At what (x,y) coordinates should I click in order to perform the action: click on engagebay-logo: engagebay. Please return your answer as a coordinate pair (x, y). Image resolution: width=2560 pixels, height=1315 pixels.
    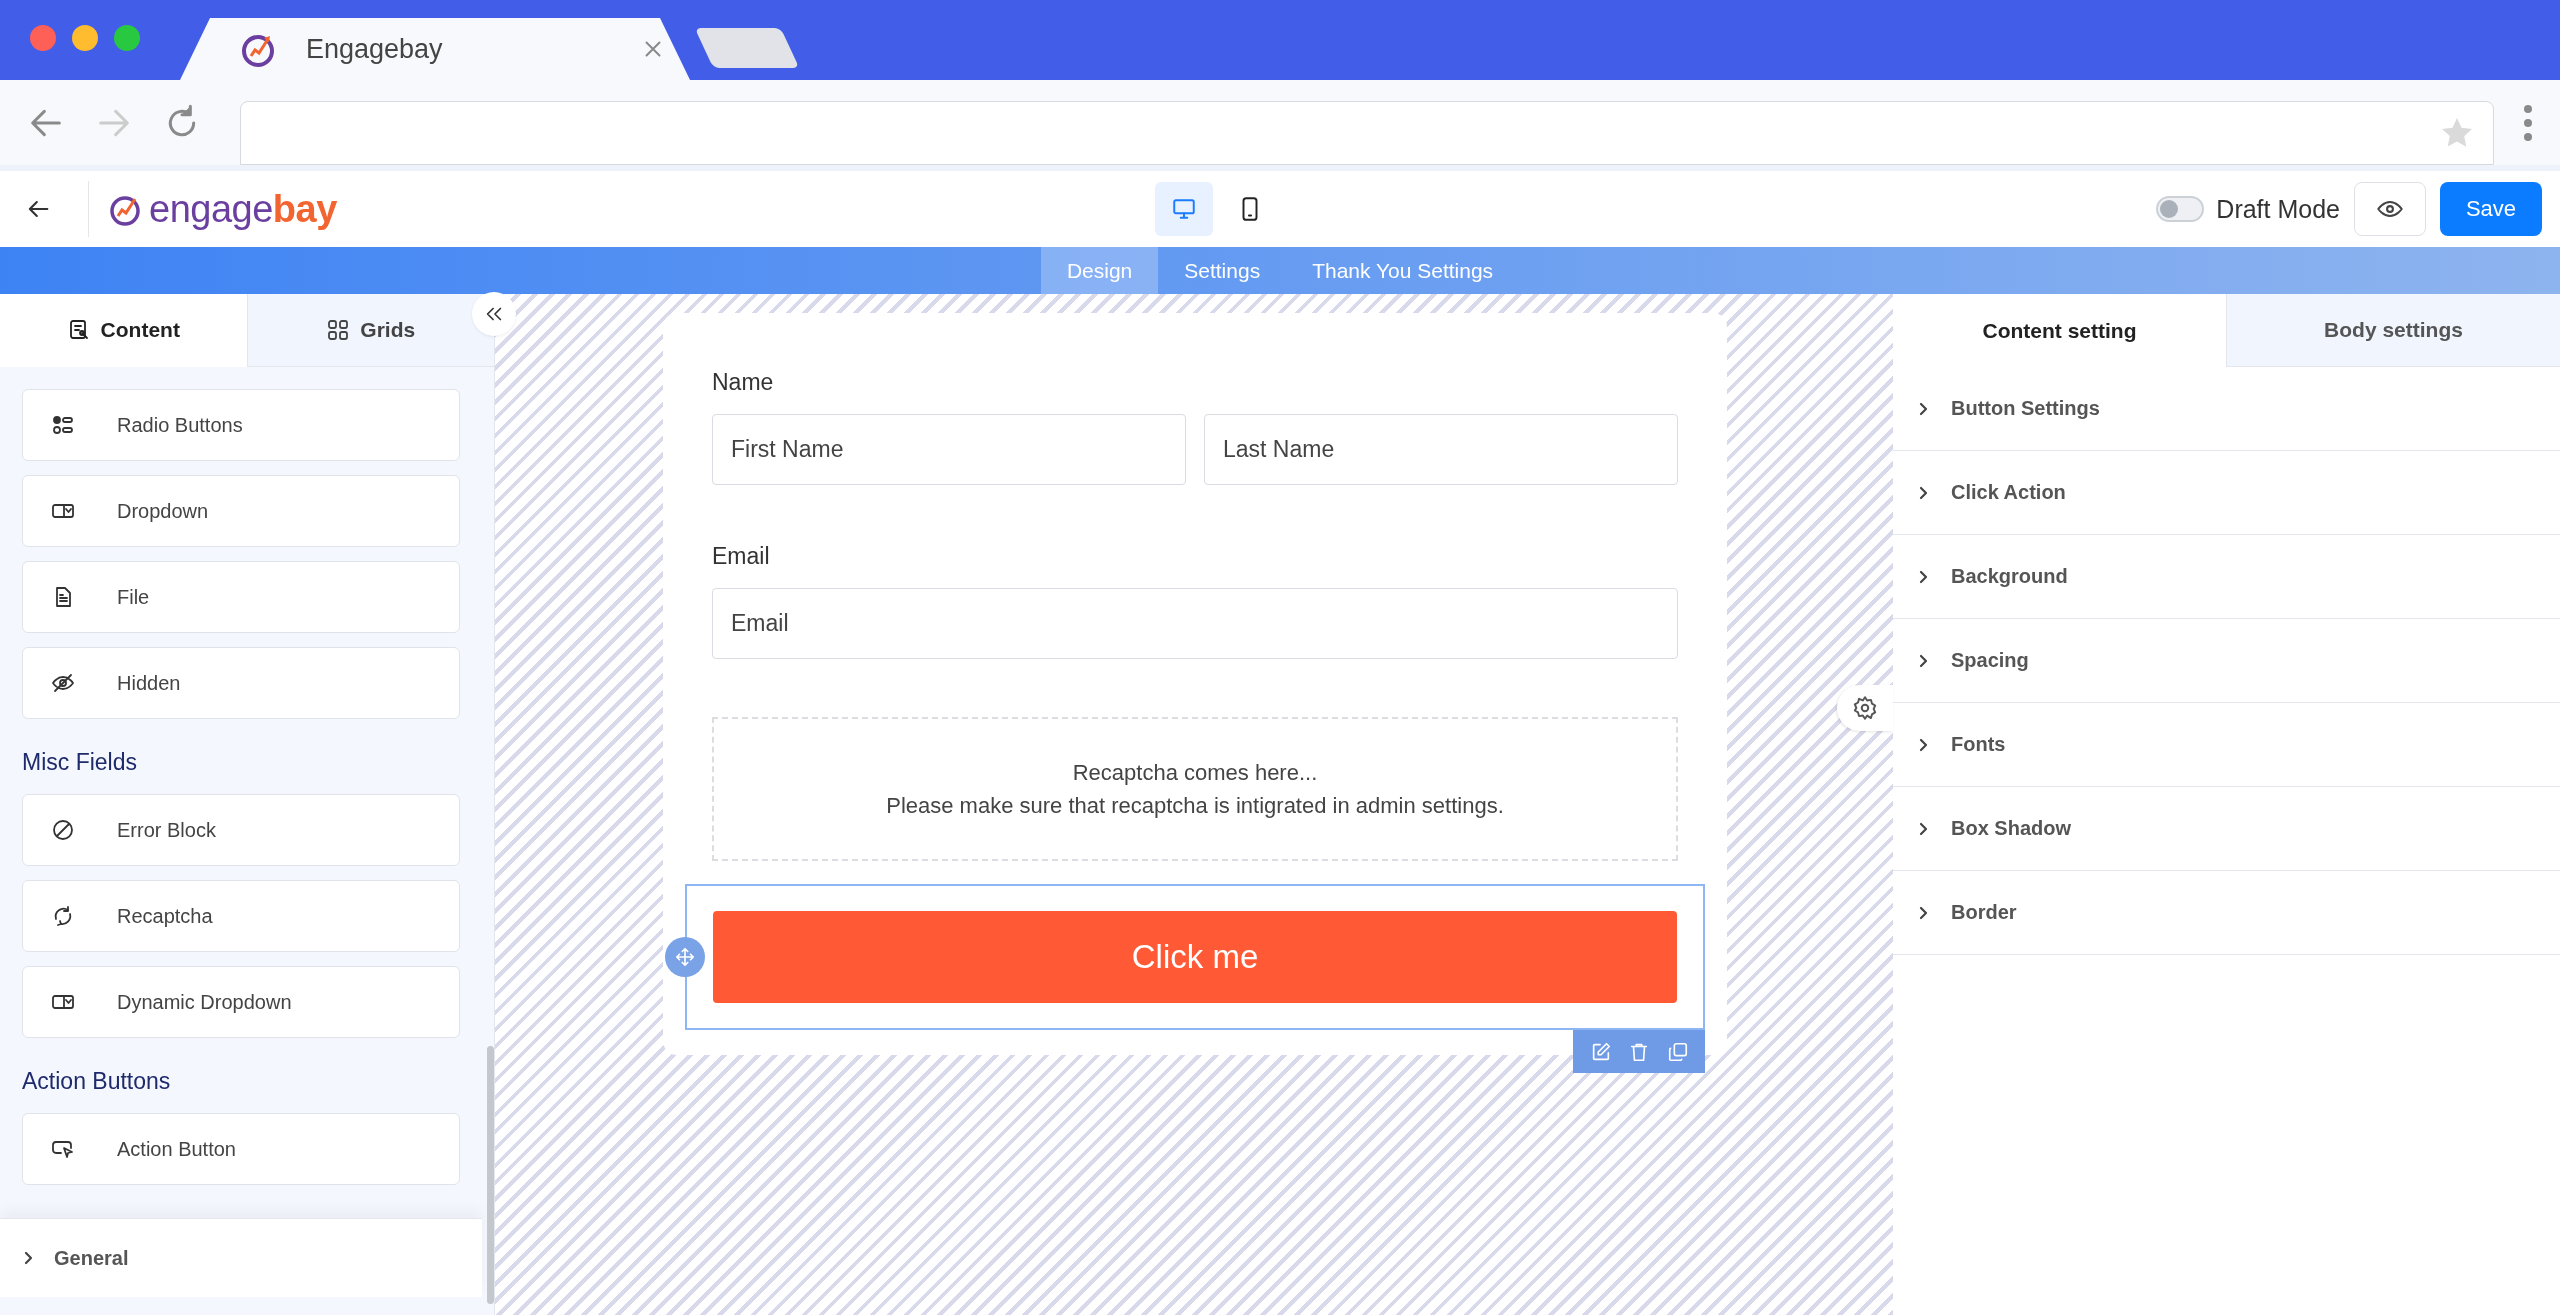
    Looking at the image, I should click on (212, 209).